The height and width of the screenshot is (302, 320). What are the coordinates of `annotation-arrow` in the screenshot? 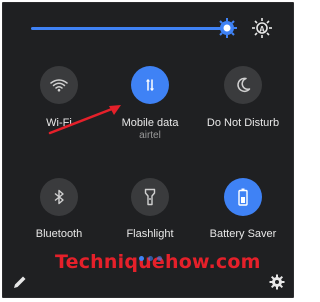 It's located at (84, 120).